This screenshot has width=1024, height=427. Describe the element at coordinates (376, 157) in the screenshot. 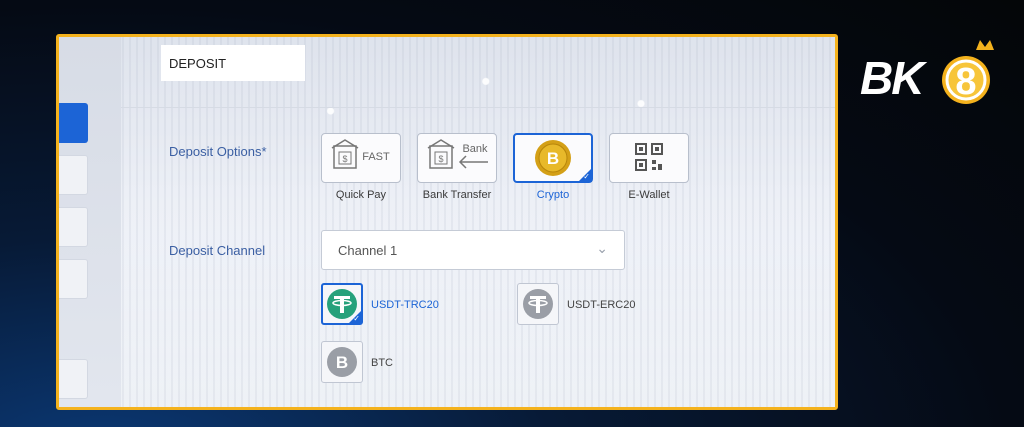

I see `svg-text: FAST` at that location.